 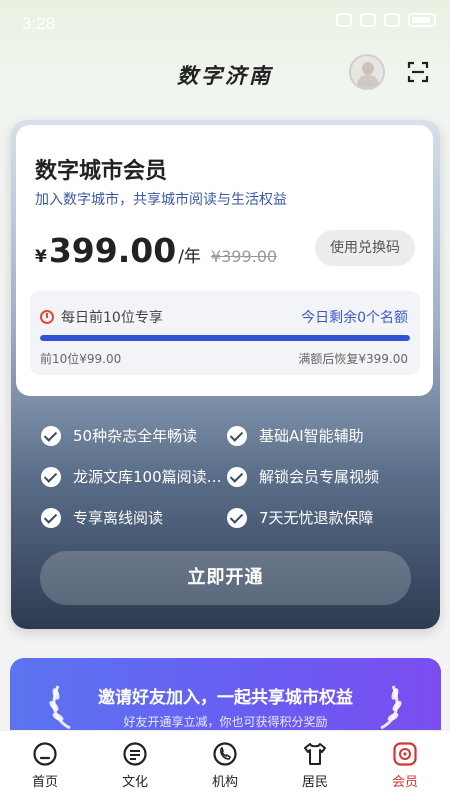 I want to click on old-price: ¥399.00, so click(x=244, y=256).